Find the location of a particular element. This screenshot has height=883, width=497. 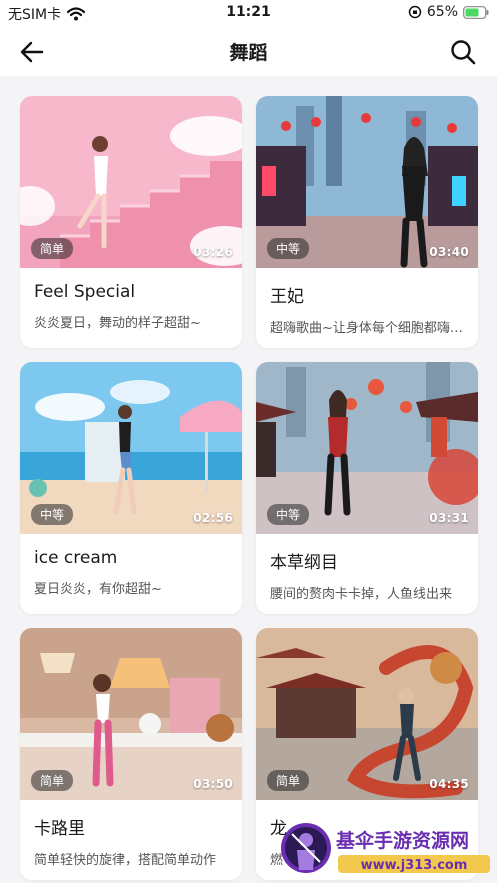

site-watermark: 基伞手游资源网 www.j313.com is located at coordinates (382, 848).